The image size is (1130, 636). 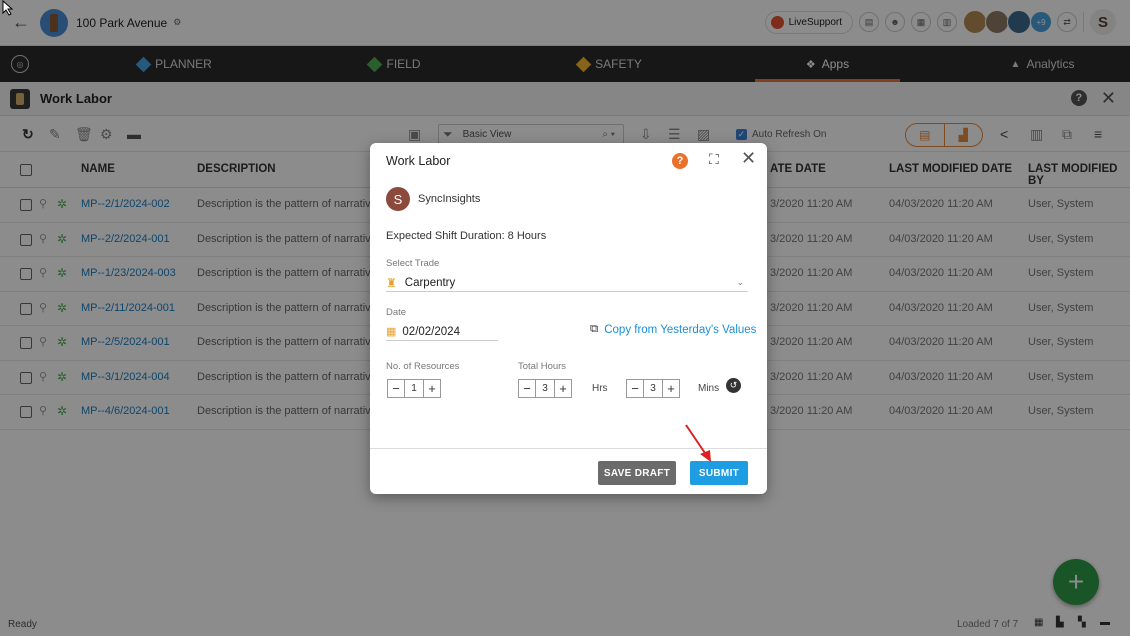 What do you see at coordinates (714, 159) in the screenshot?
I see `expand-icon: ⛶` at bounding box center [714, 159].